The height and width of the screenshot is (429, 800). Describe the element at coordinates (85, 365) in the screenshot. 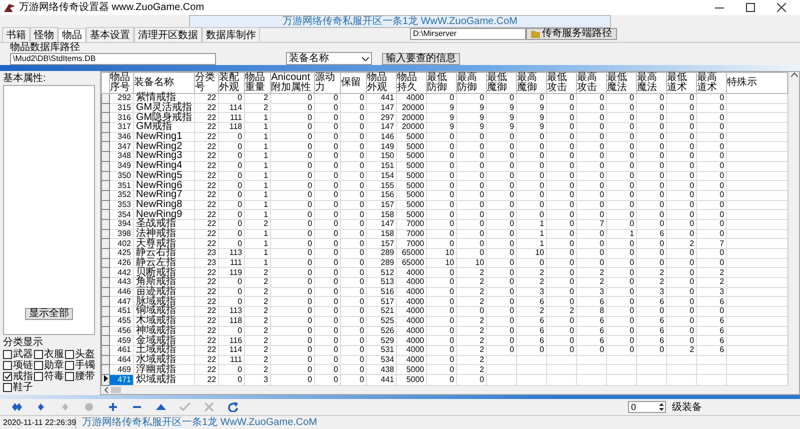

I see `checkbox-label: 手镯` at that location.